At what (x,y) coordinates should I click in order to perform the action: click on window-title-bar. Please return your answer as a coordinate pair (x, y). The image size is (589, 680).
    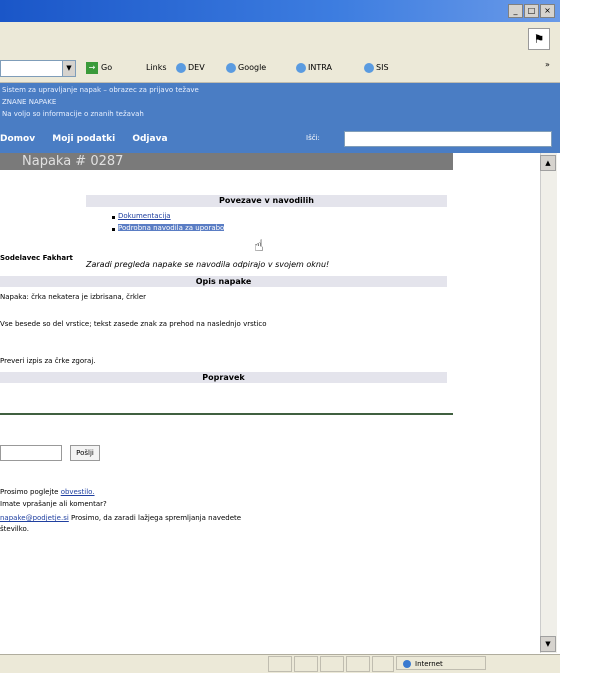
    Looking at the image, I should click on (280, 11).